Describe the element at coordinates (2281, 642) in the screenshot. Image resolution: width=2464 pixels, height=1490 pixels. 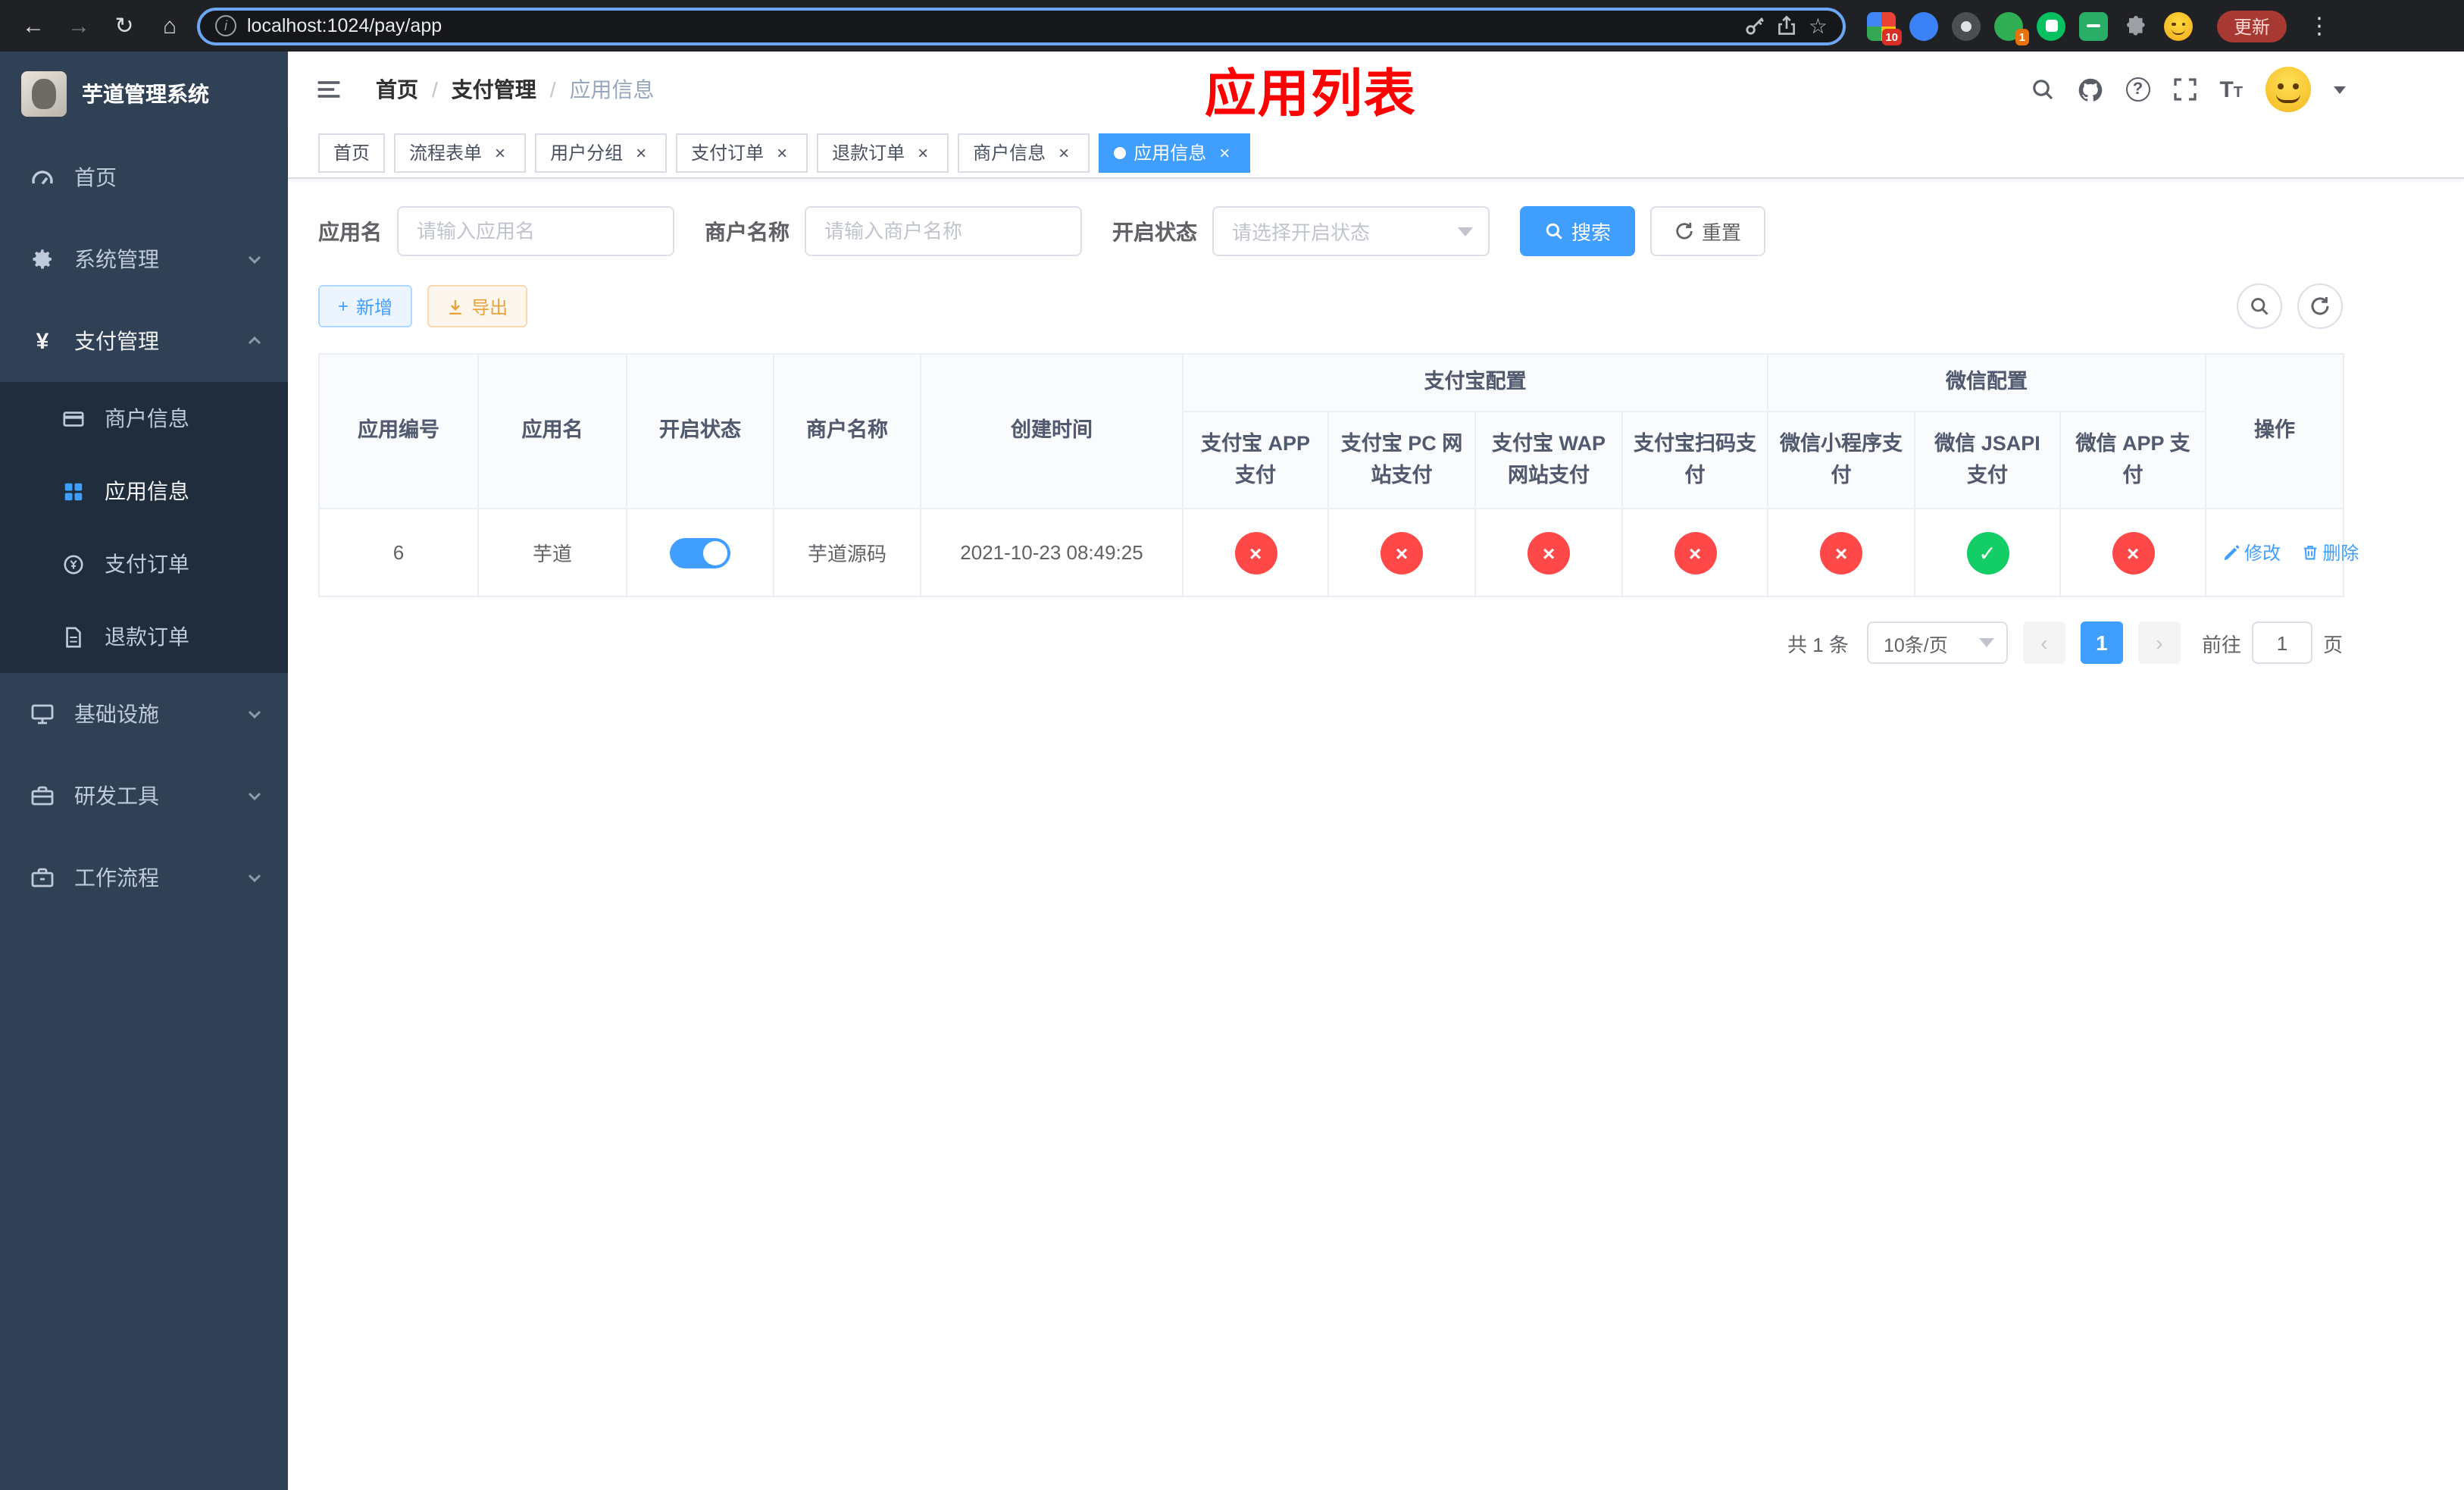
I see `goto-page-input` at that location.